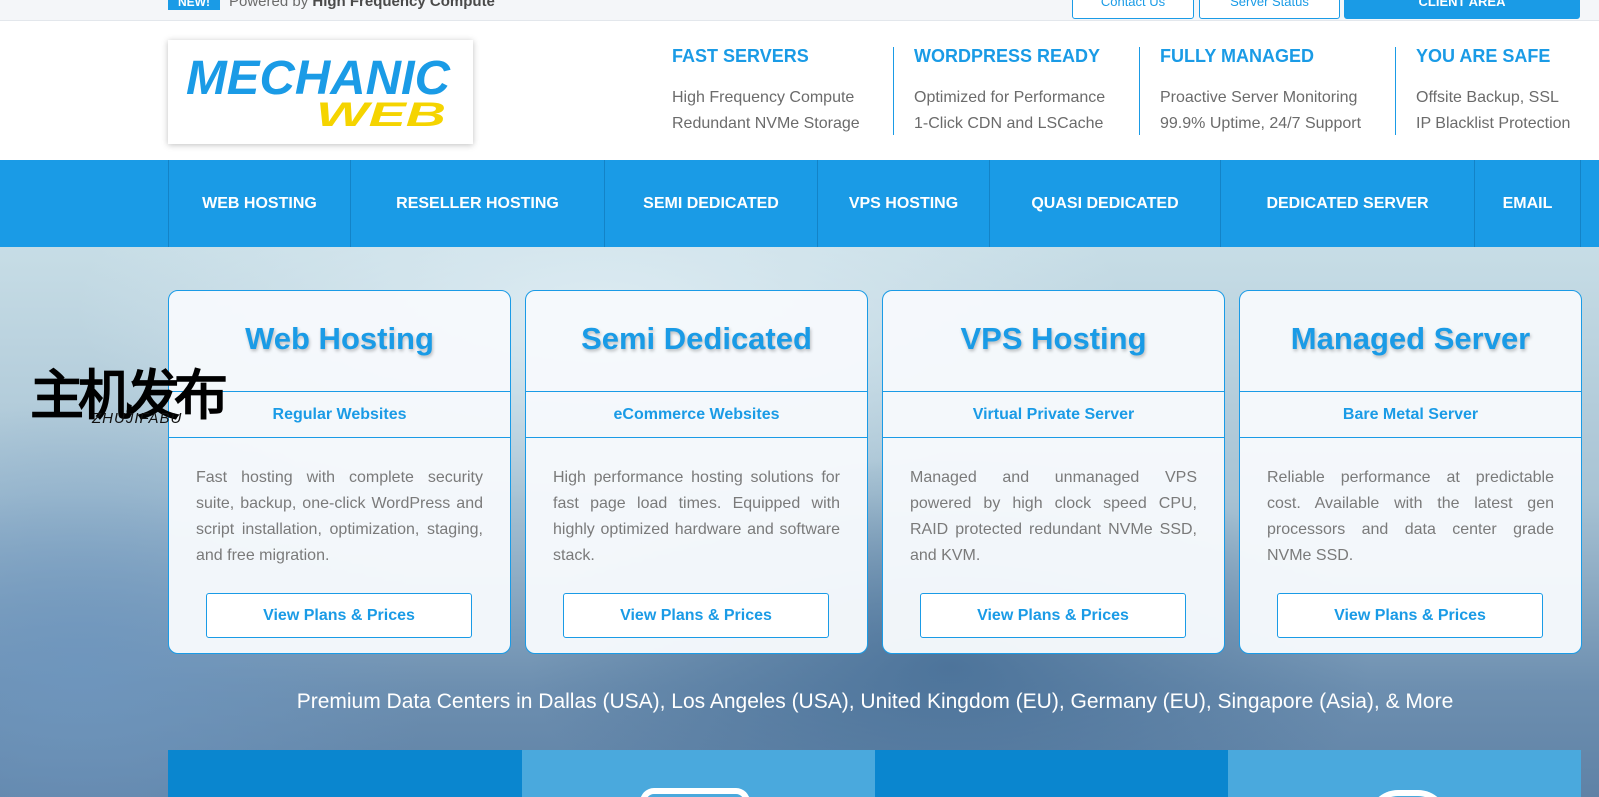 Image resolution: width=1599 pixels, height=797 pixels. Describe the element at coordinates (740, 56) in the screenshot. I see `feature-title: FAST SERVERS` at that location.